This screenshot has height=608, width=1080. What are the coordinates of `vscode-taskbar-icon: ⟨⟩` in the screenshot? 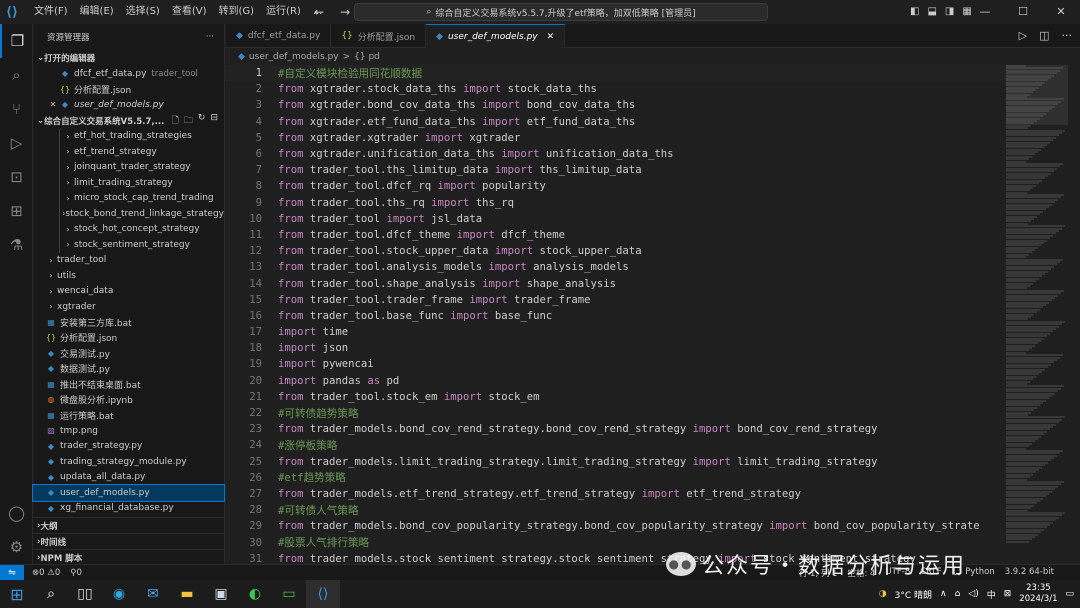 It's located at (323, 594).